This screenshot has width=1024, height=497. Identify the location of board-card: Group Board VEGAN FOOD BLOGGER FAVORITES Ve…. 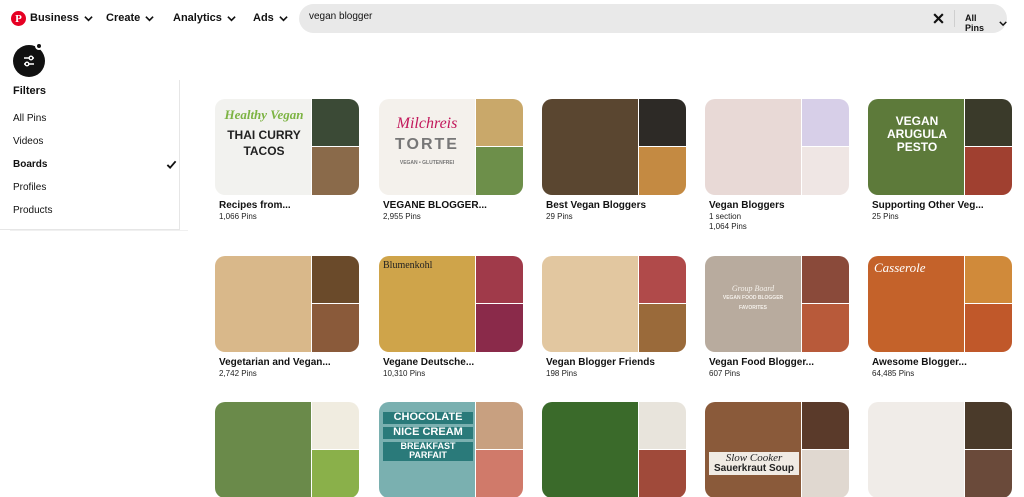
(777, 326).